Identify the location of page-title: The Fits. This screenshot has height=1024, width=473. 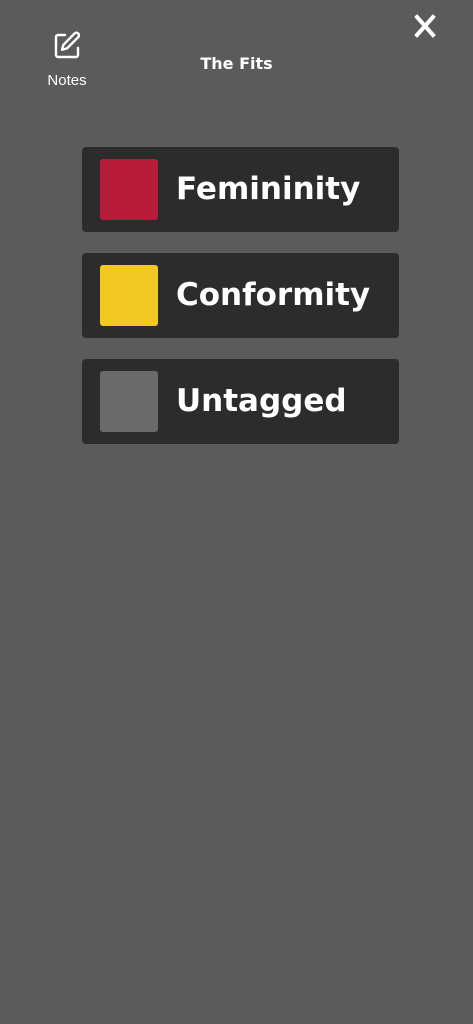
(236, 63).